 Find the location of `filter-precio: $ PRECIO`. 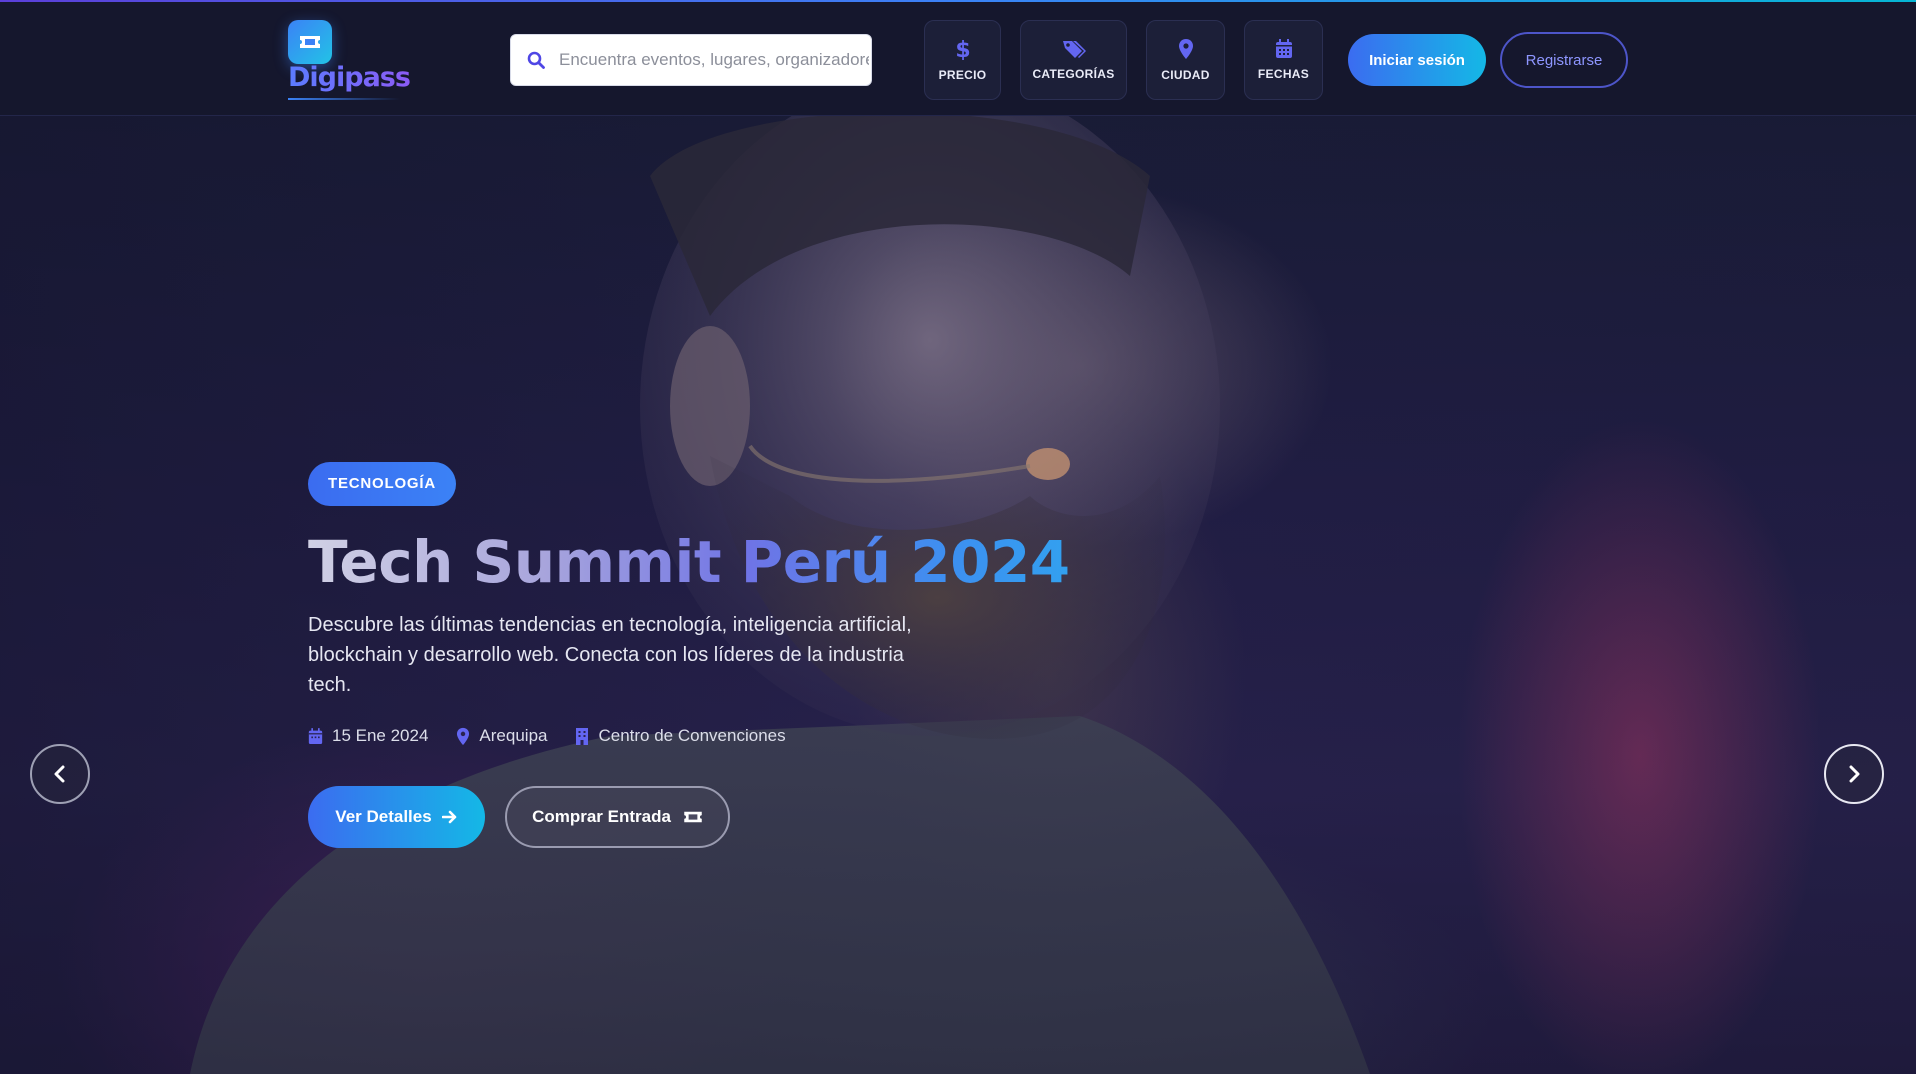

filter-precio: $ PRECIO is located at coordinates (962, 60).